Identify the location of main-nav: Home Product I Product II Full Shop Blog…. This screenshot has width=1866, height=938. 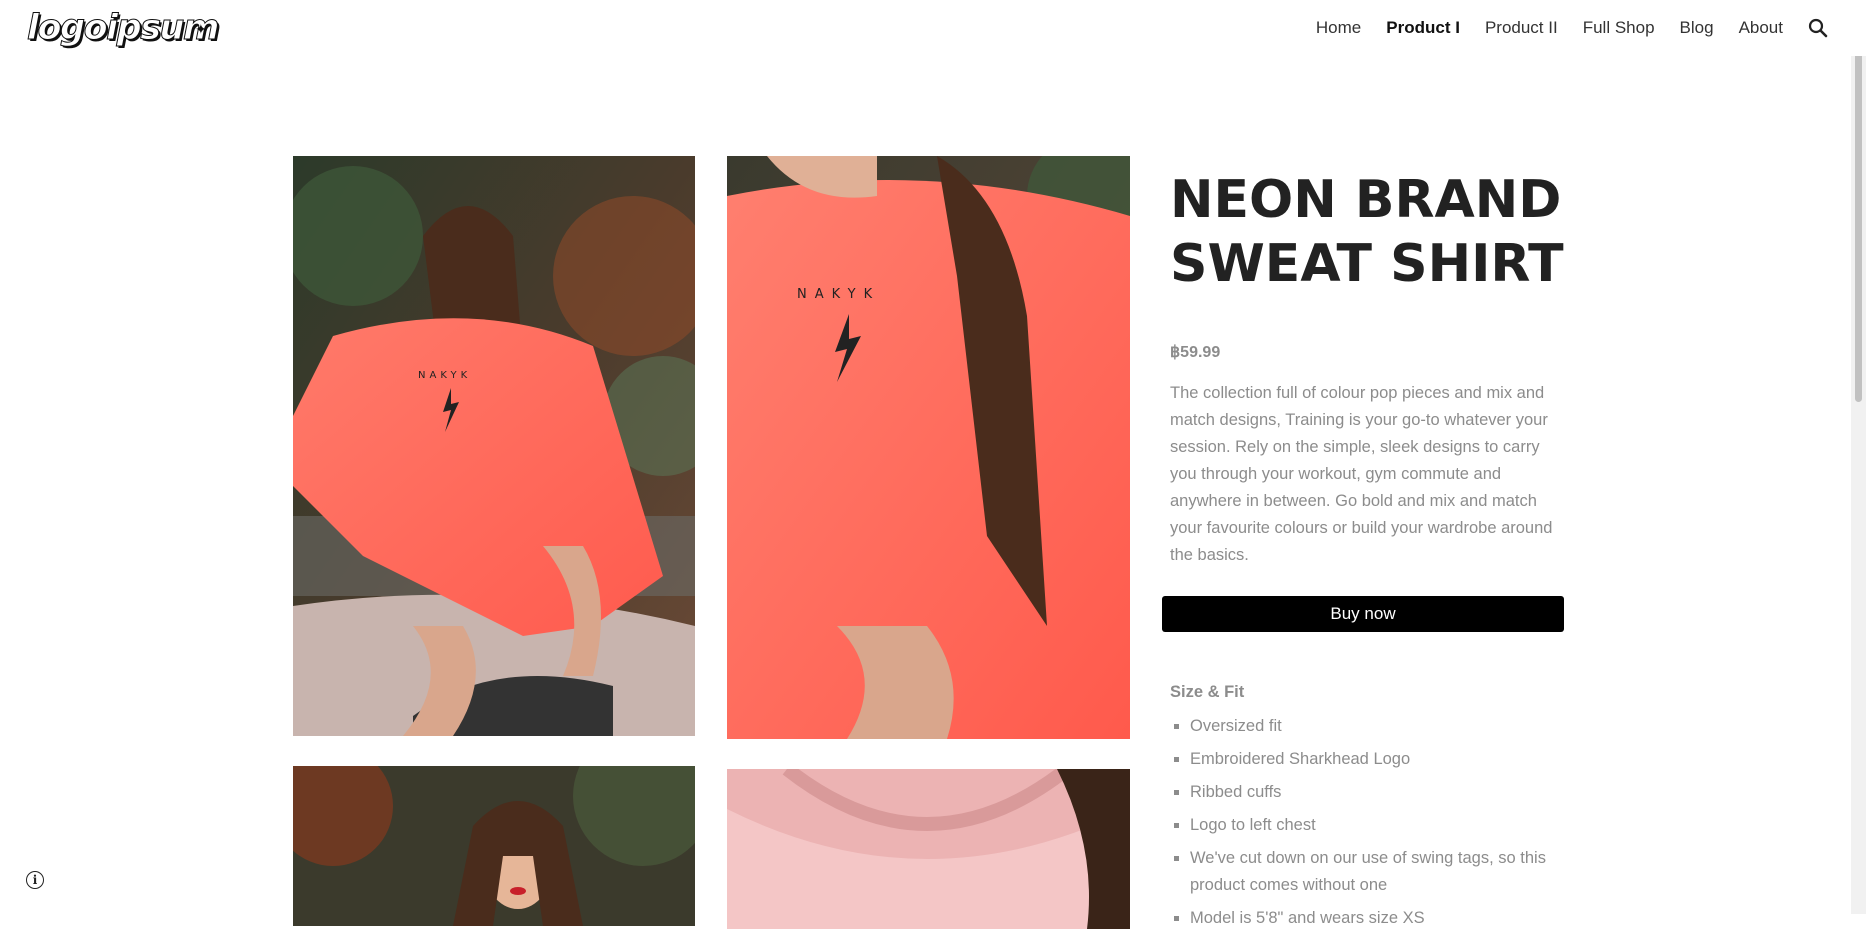
(1591, 28).